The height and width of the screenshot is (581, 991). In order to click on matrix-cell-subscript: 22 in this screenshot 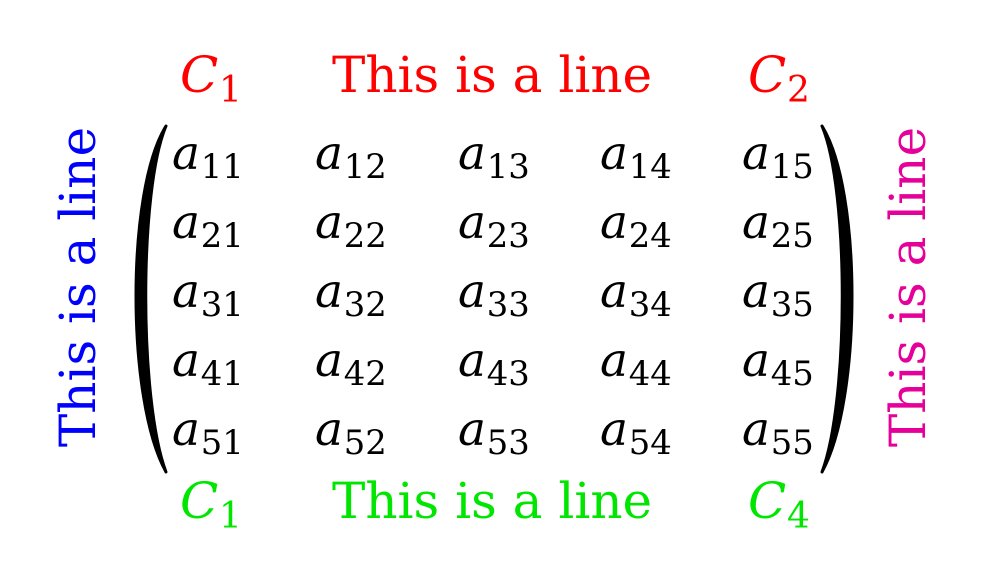, I will do `click(365, 236)`.